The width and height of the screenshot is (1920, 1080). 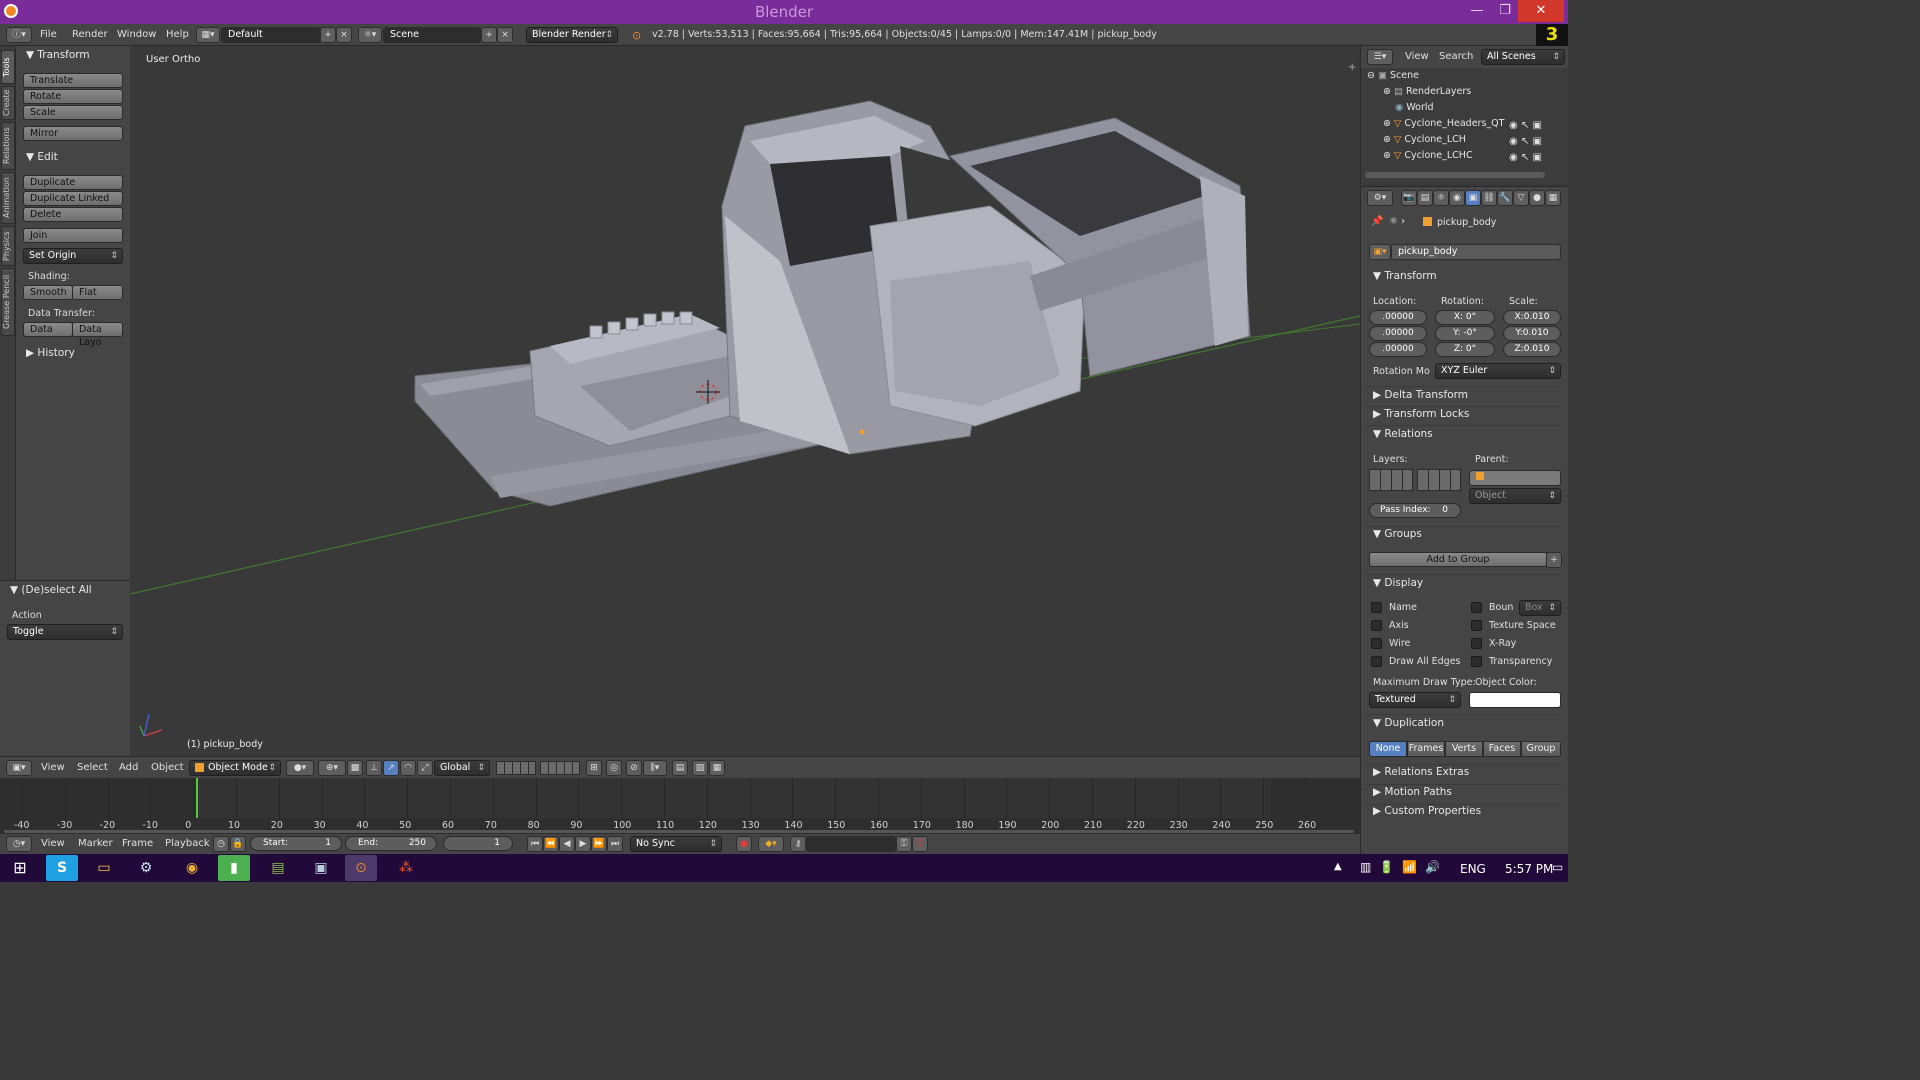 What do you see at coordinates (406, 868) in the screenshot?
I see `dots-app-icon: ⁂` at bounding box center [406, 868].